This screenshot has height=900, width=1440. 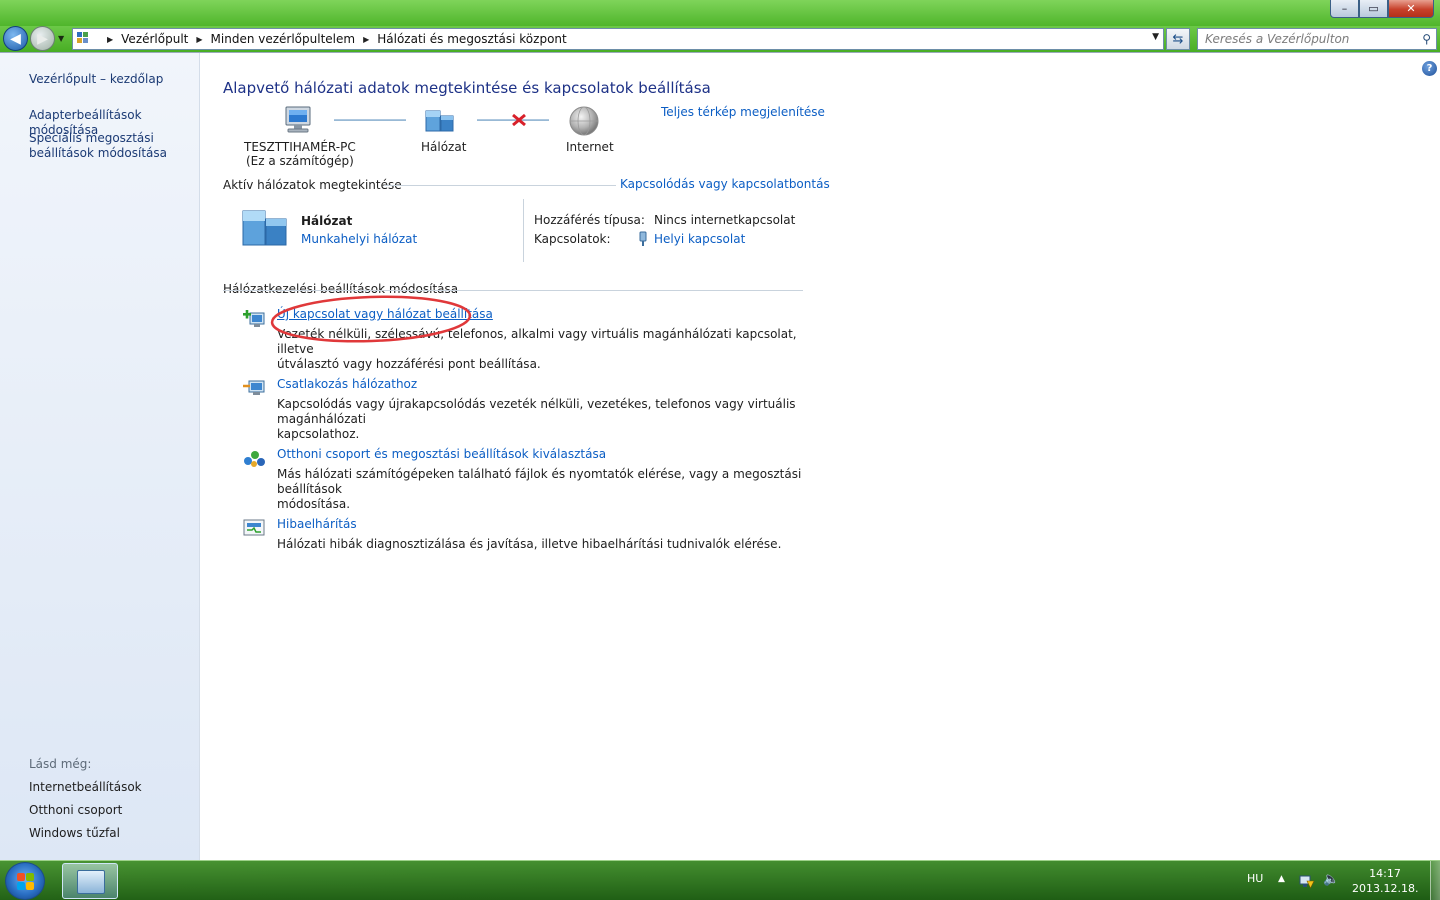 What do you see at coordinates (1277, 39) in the screenshot?
I see `search-input: Keresés a Vezérlőpulton` at bounding box center [1277, 39].